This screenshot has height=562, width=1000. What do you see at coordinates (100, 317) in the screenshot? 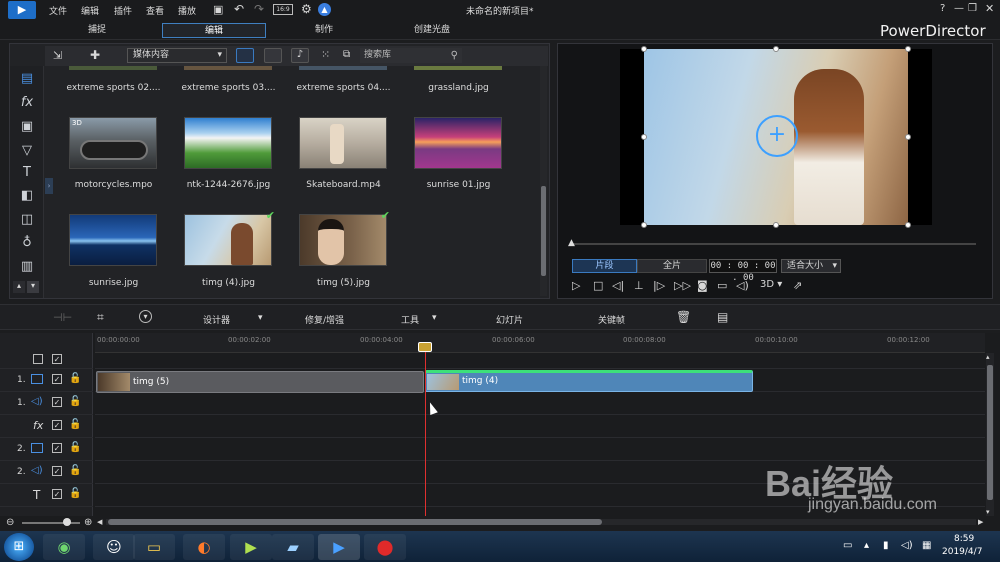
I see `crop-icon: ⌗` at bounding box center [100, 317].